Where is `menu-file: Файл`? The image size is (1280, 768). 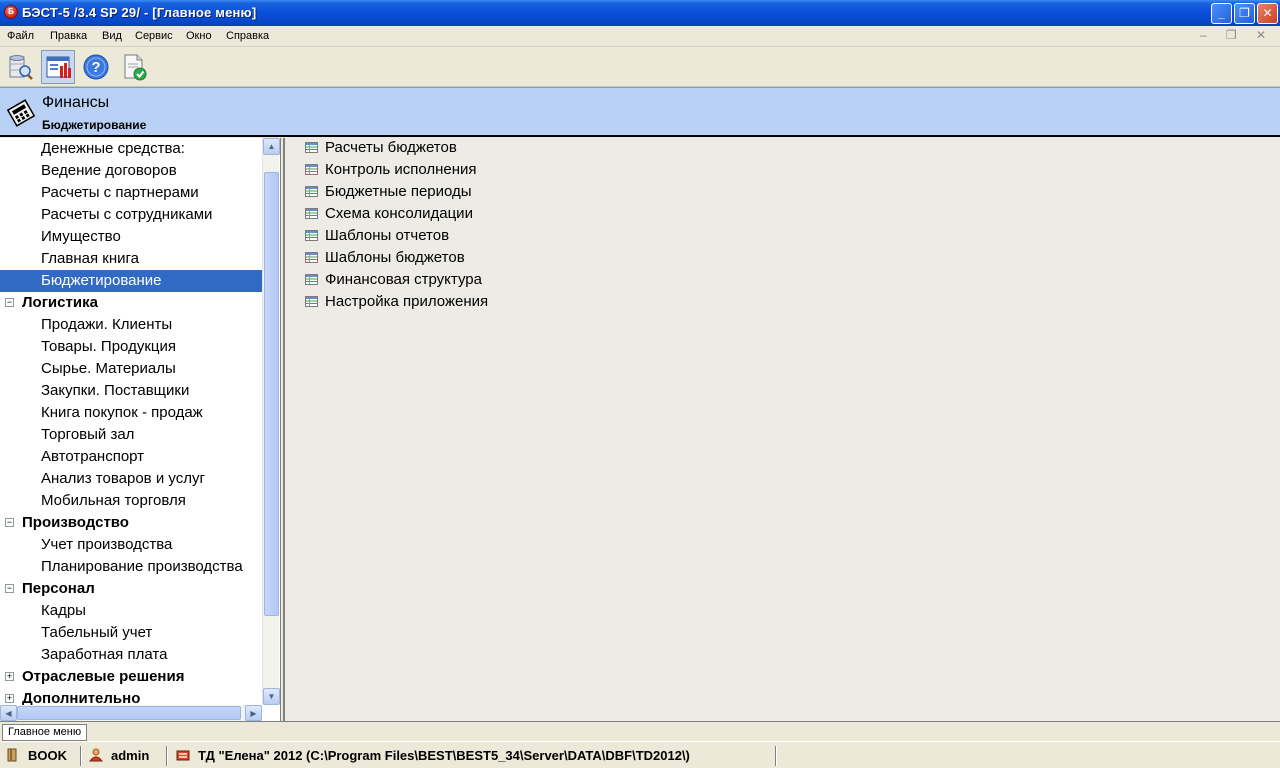
menu-file: Файл is located at coordinates (20, 36).